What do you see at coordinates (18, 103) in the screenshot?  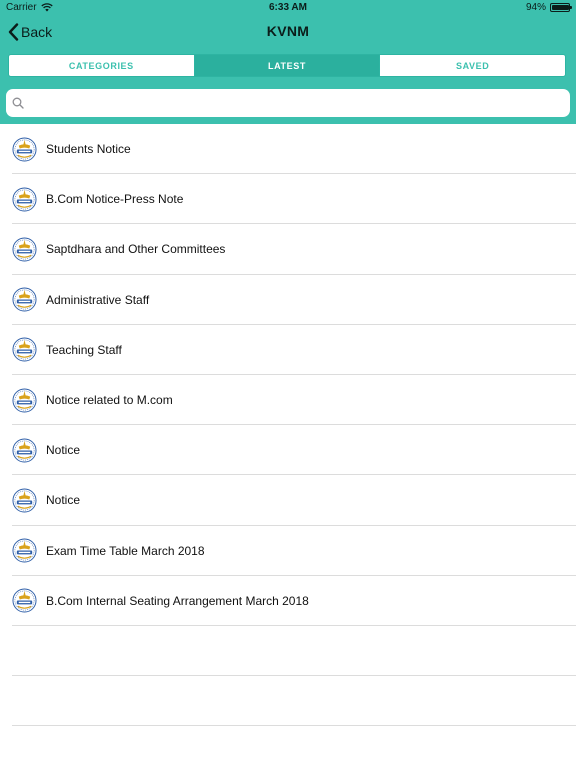 I see `search-icon` at bounding box center [18, 103].